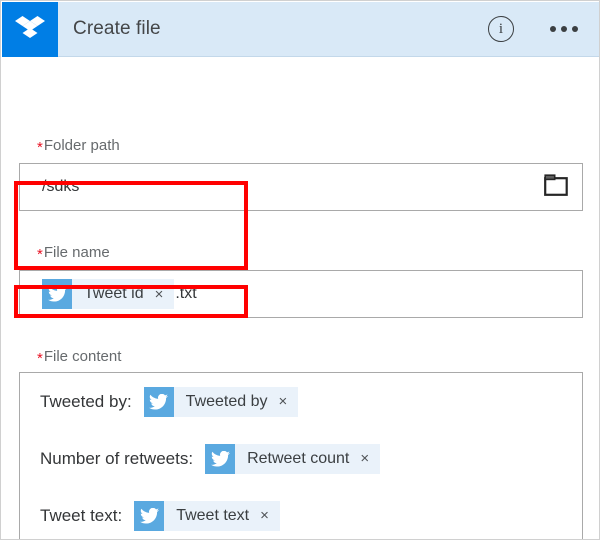 The height and width of the screenshot is (540, 600). Describe the element at coordinates (301, 513) in the screenshot. I see `file-content-row: Tweet text: Tweet text ×` at that location.